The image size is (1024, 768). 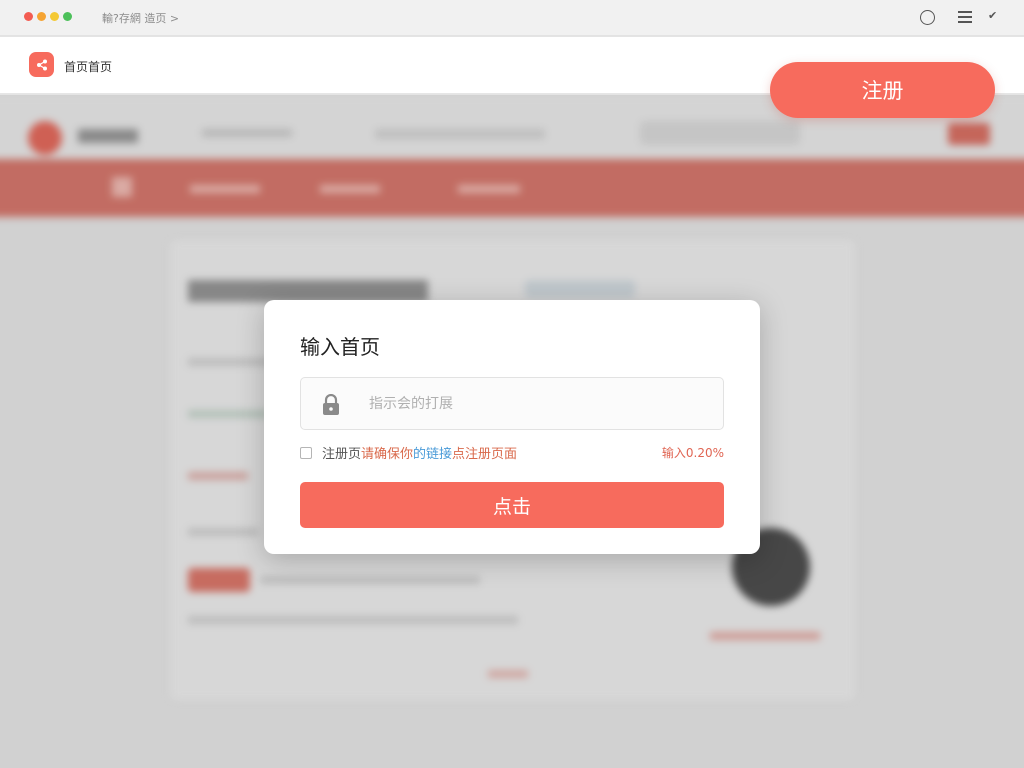 I want to click on rate-note: 输入0.20%, so click(x=692, y=453).